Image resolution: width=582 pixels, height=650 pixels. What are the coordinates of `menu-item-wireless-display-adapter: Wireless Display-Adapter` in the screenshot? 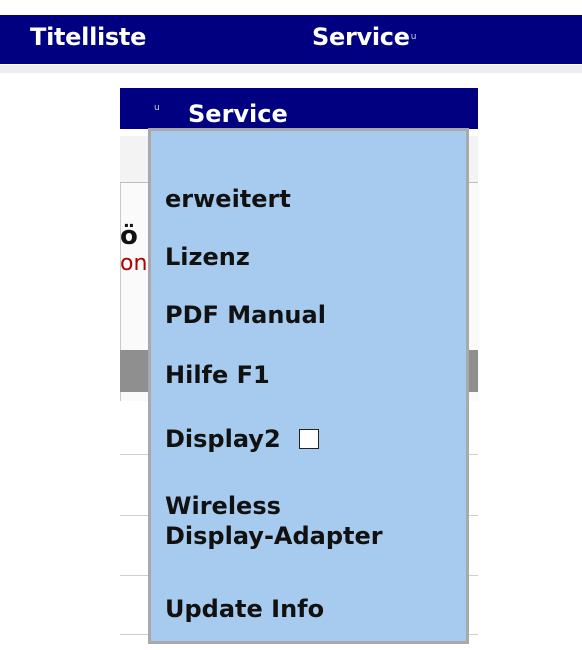 It's located at (274, 521).